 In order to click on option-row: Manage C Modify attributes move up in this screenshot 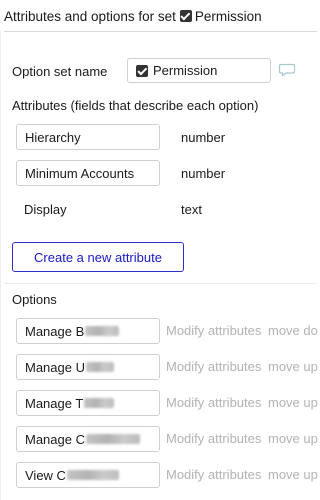, I will do `click(159, 439)`.